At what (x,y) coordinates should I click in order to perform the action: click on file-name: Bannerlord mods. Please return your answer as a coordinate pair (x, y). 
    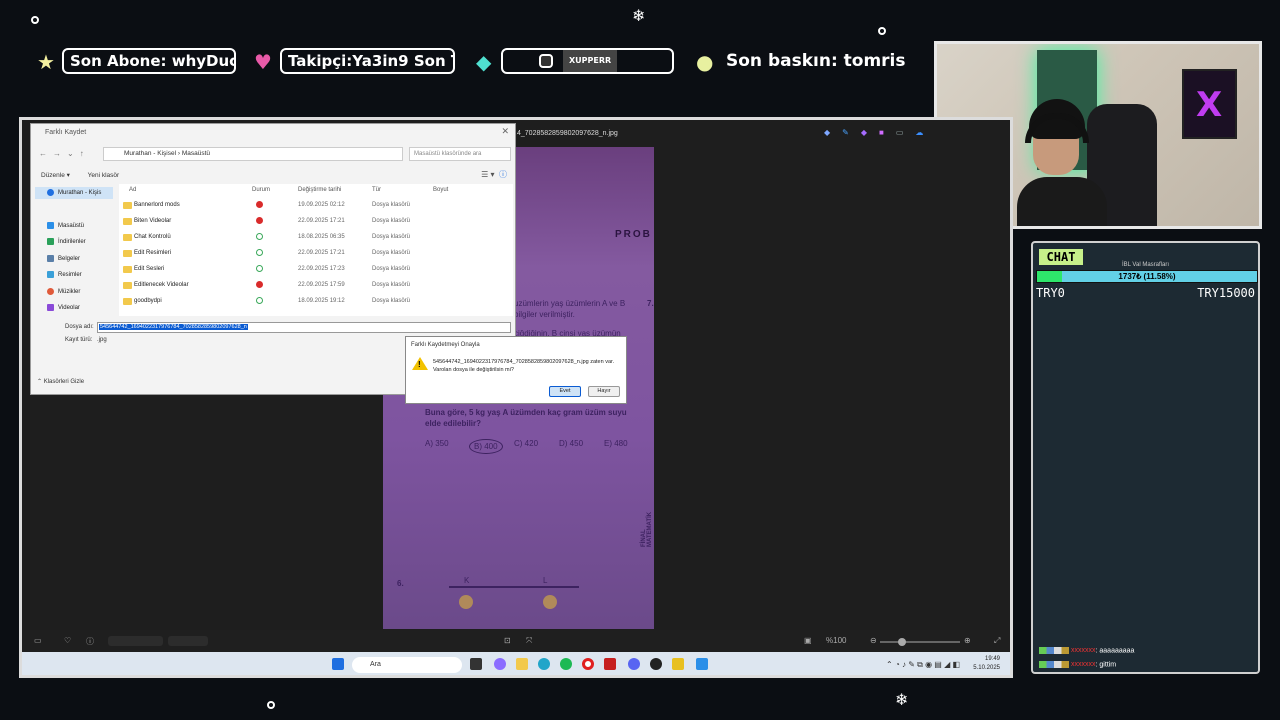
    Looking at the image, I should click on (157, 205).